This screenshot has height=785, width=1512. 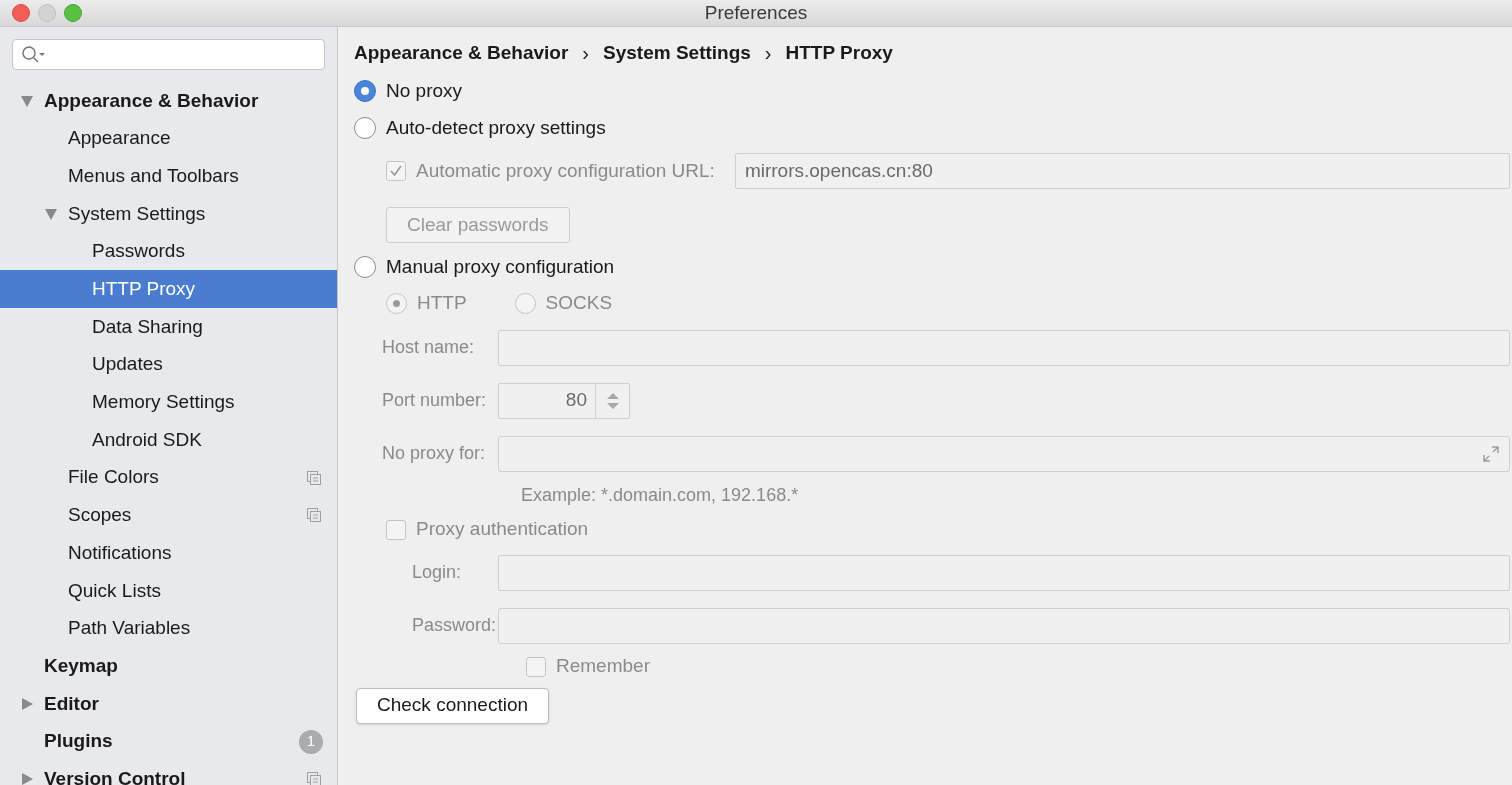 I want to click on host-name-field, so click(x=1004, y=347).